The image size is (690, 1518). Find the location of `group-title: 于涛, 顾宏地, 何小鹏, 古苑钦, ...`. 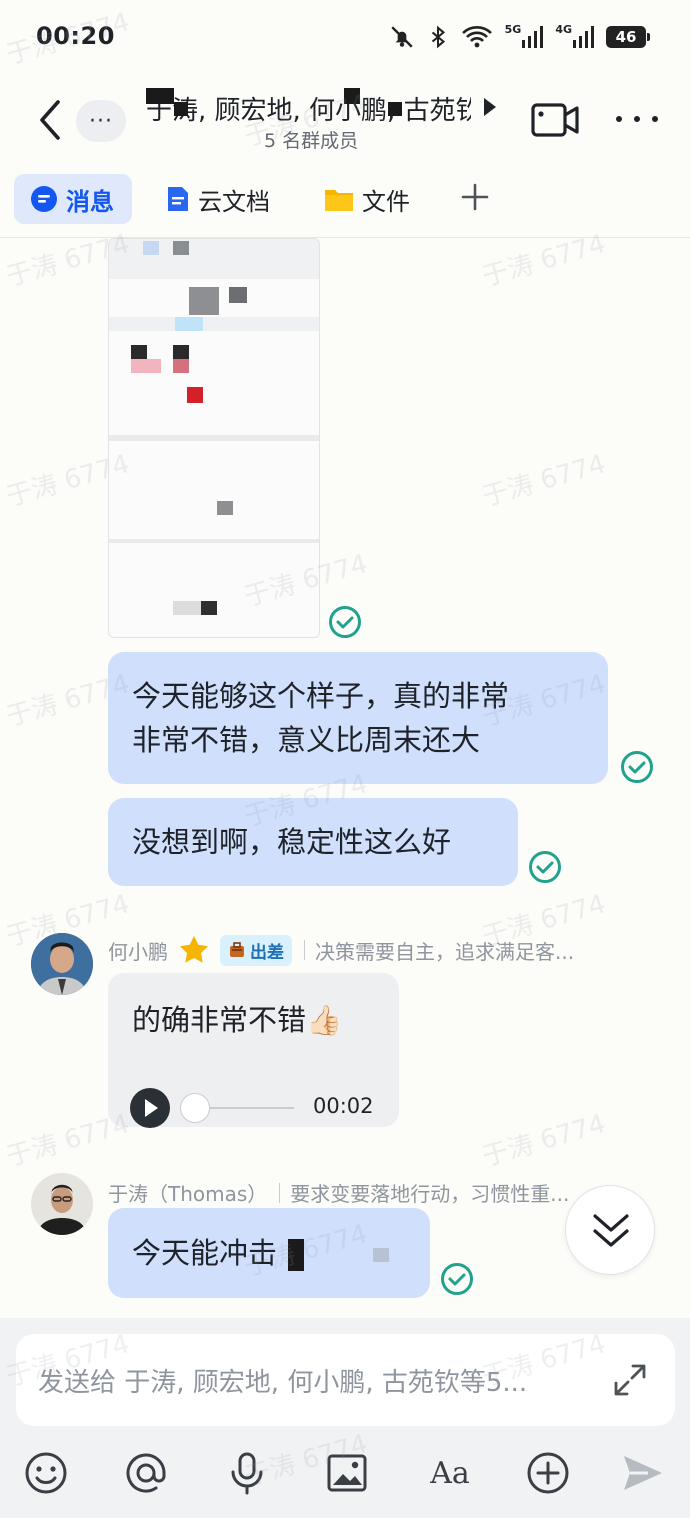

group-title: 于涛, 顾宏地, 何小鹏, 古苑钦, ... is located at coordinates (308, 110).